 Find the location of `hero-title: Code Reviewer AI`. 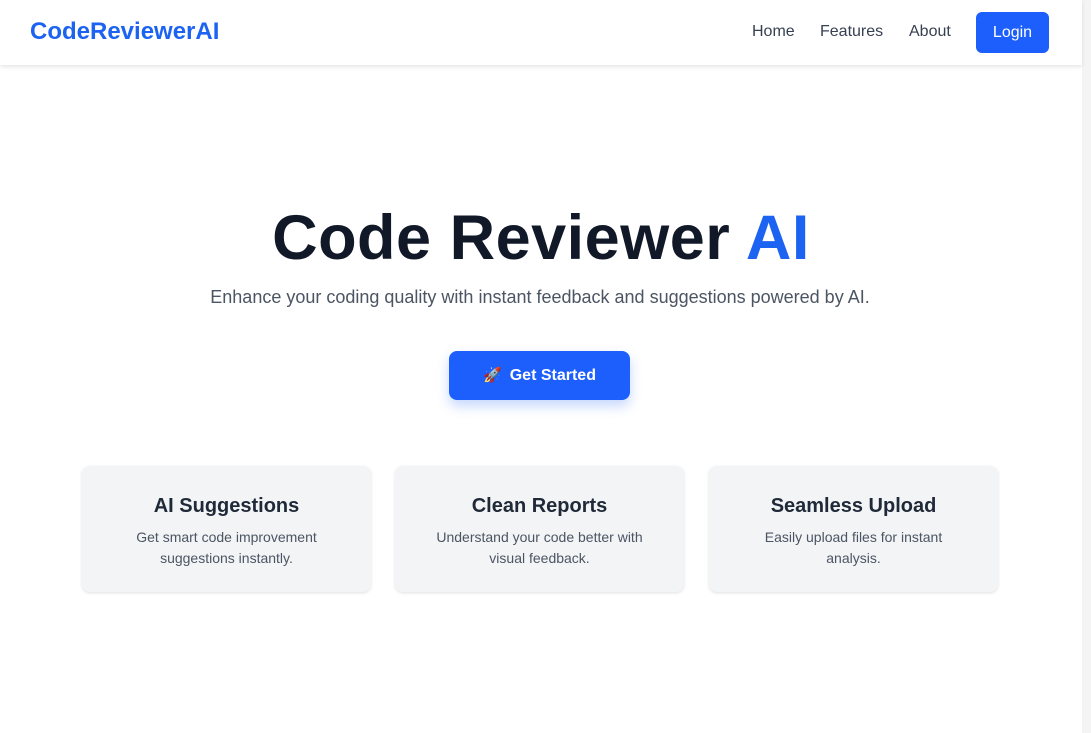

hero-title: Code Reviewer AI is located at coordinates (541, 238).